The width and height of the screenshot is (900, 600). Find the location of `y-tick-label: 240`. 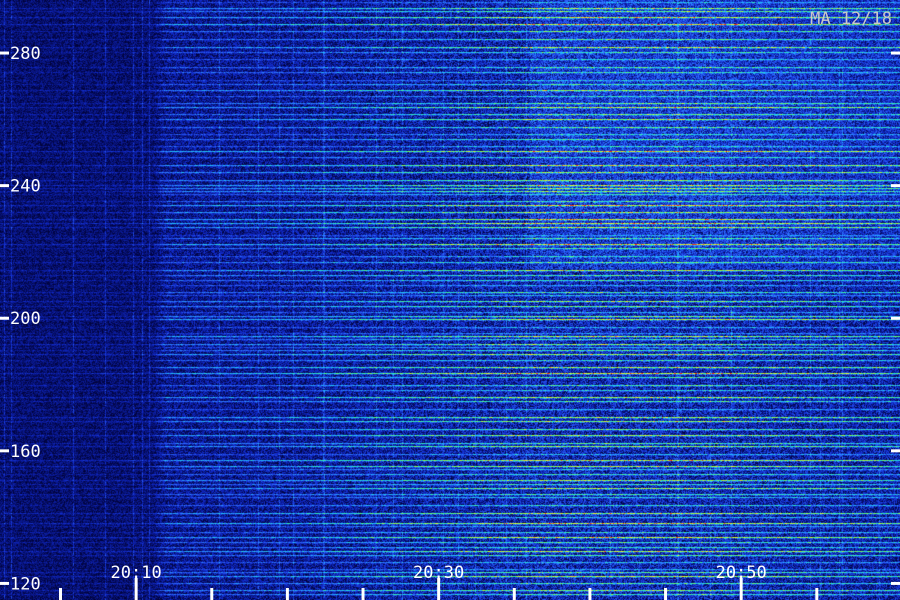

y-tick-label: 240 is located at coordinates (25, 187).